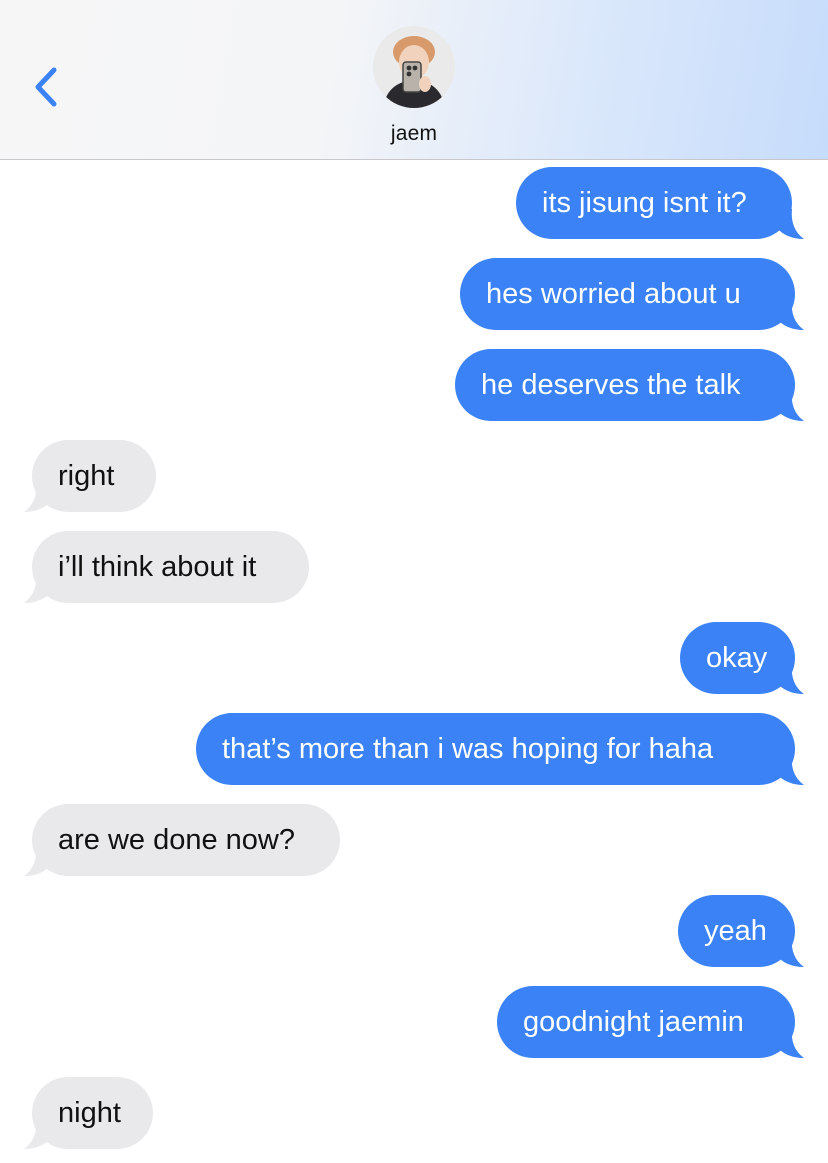 The width and height of the screenshot is (828, 1163). I want to click on contact-photo, so click(414, 67).